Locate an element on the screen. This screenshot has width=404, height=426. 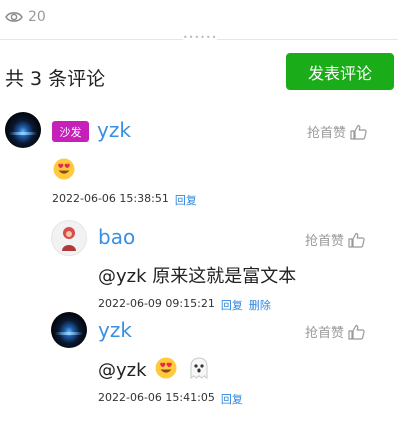
comment-count-title: 共 3 条评论 is located at coordinates (55, 79).